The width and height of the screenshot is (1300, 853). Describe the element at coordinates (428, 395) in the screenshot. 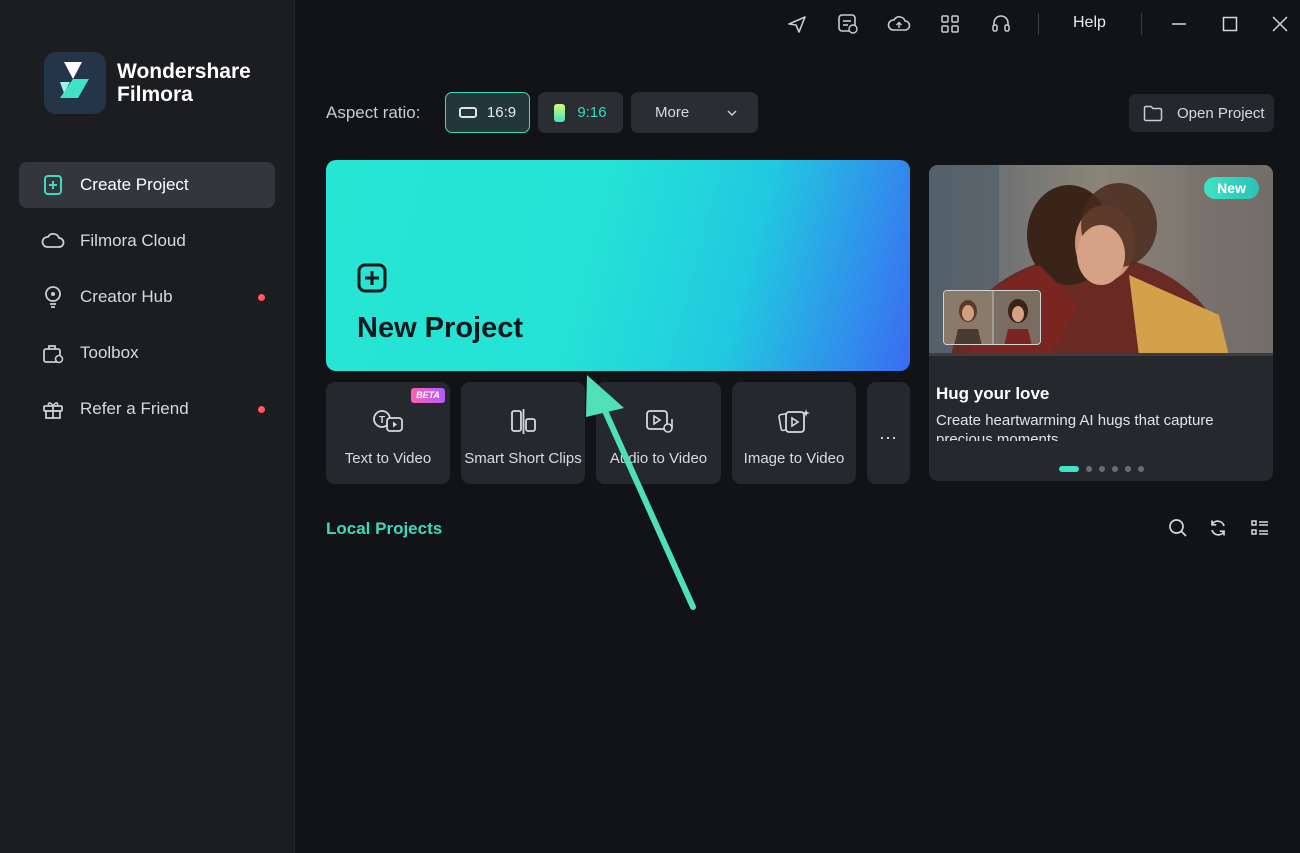

I see `beta-badge: BETA` at that location.